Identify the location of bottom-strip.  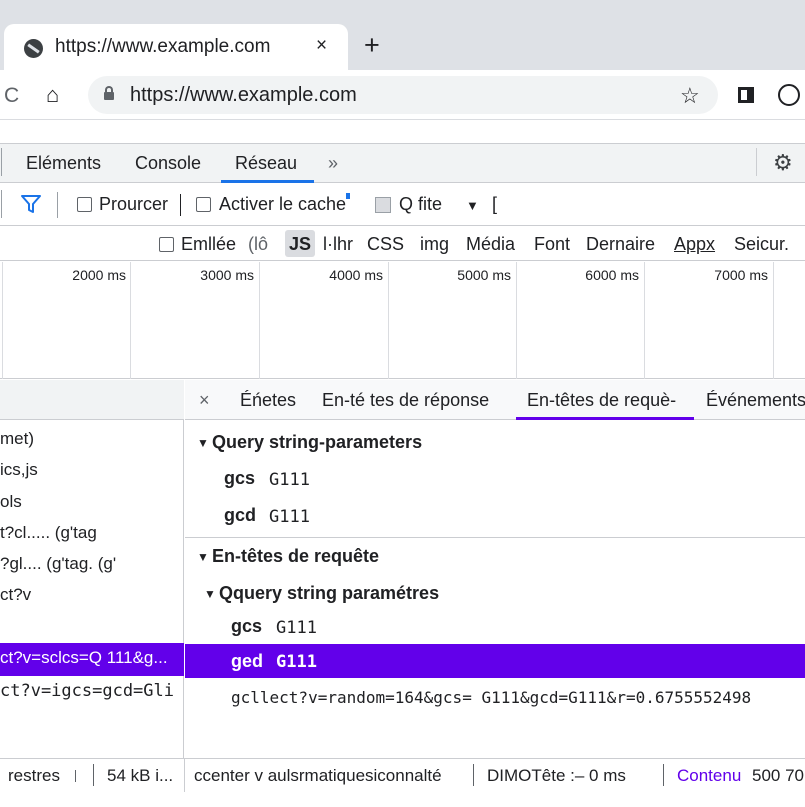
(402, 799).